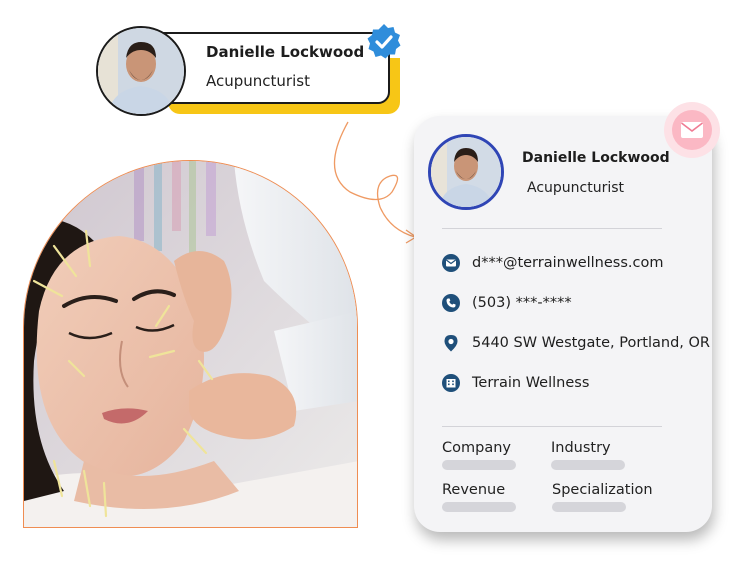  I want to click on field-revenue-label: Revenue, so click(474, 490).